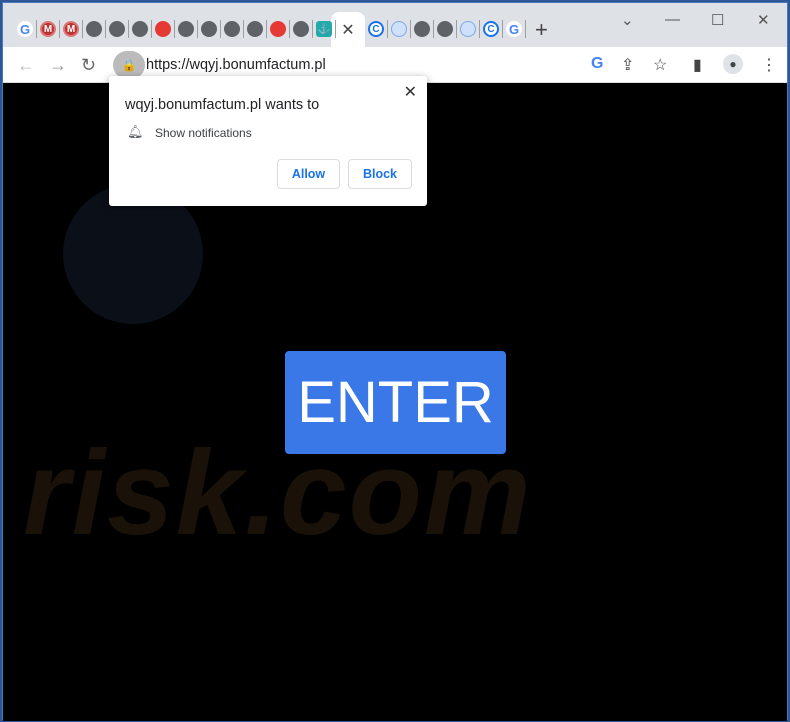 The image size is (790, 722). I want to click on back-button: ←, so click(26, 65).